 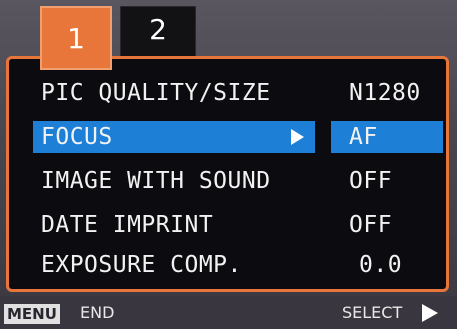 I want to click on menu-item-label: FOCUS, so click(x=77, y=137).